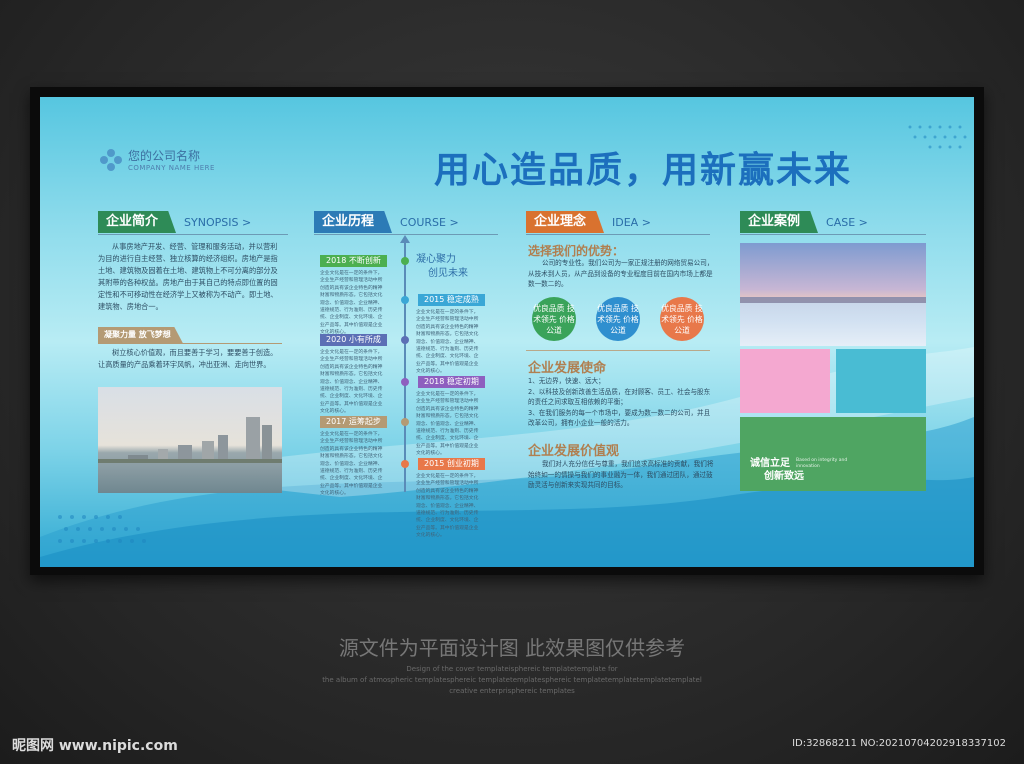 The image size is (1024, 764). What do you see at coordinates (190, 440) in the screenshot?
I see `city-photo` at bounding box center [190, 440].